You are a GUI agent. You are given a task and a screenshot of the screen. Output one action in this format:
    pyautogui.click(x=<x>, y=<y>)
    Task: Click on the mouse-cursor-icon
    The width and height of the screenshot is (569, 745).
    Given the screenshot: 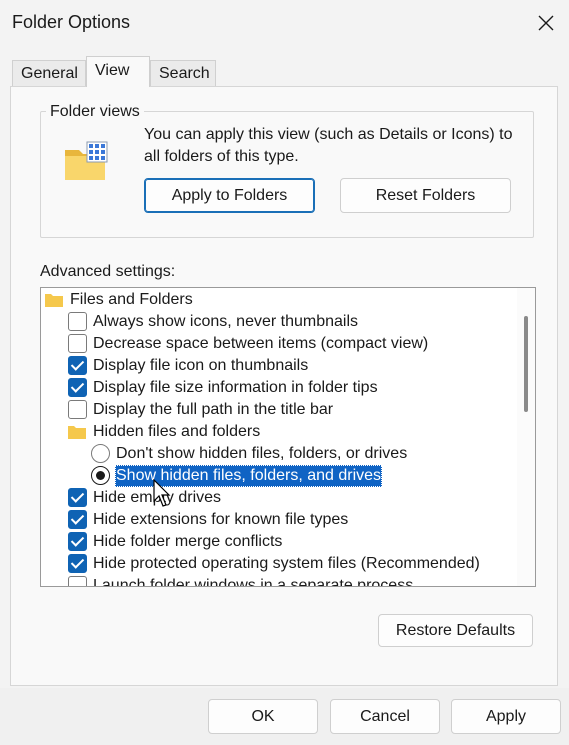 What is the action you would take?
    pyautogui.click(x=162, y=493)
    